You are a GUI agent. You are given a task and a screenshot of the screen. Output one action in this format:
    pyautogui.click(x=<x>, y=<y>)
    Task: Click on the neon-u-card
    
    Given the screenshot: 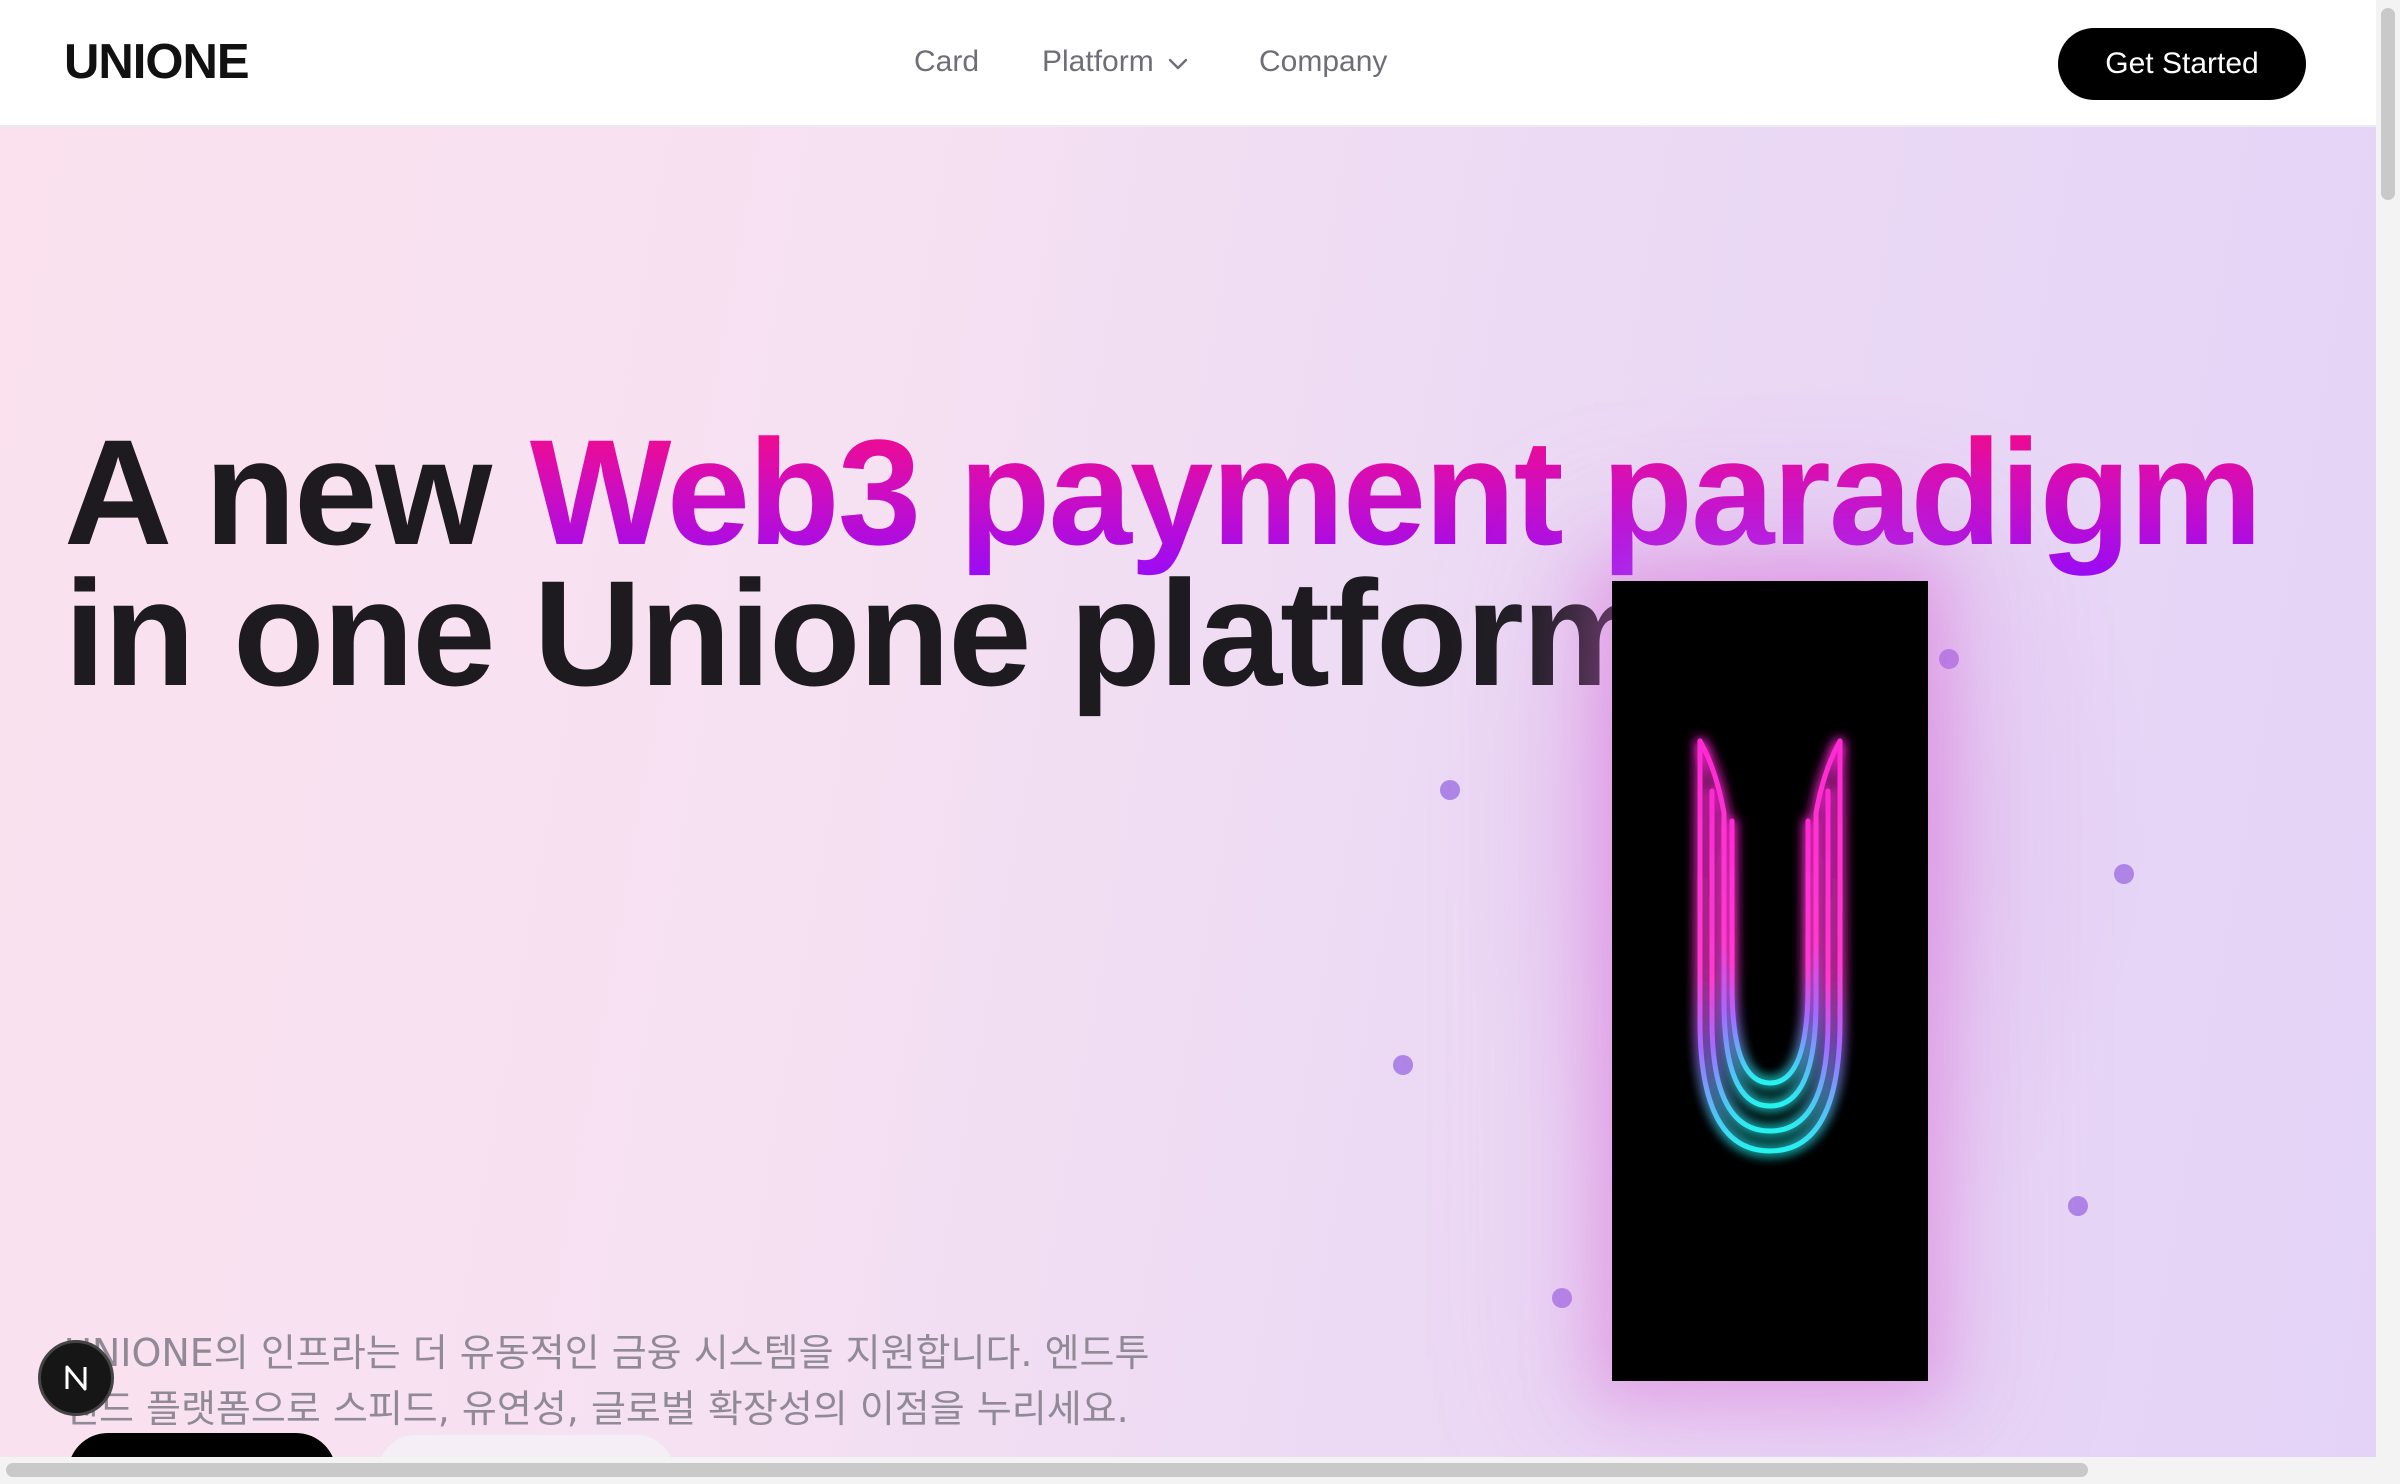 What is the action you would take?
    pyautogui.click(x=1770, y=981)
    